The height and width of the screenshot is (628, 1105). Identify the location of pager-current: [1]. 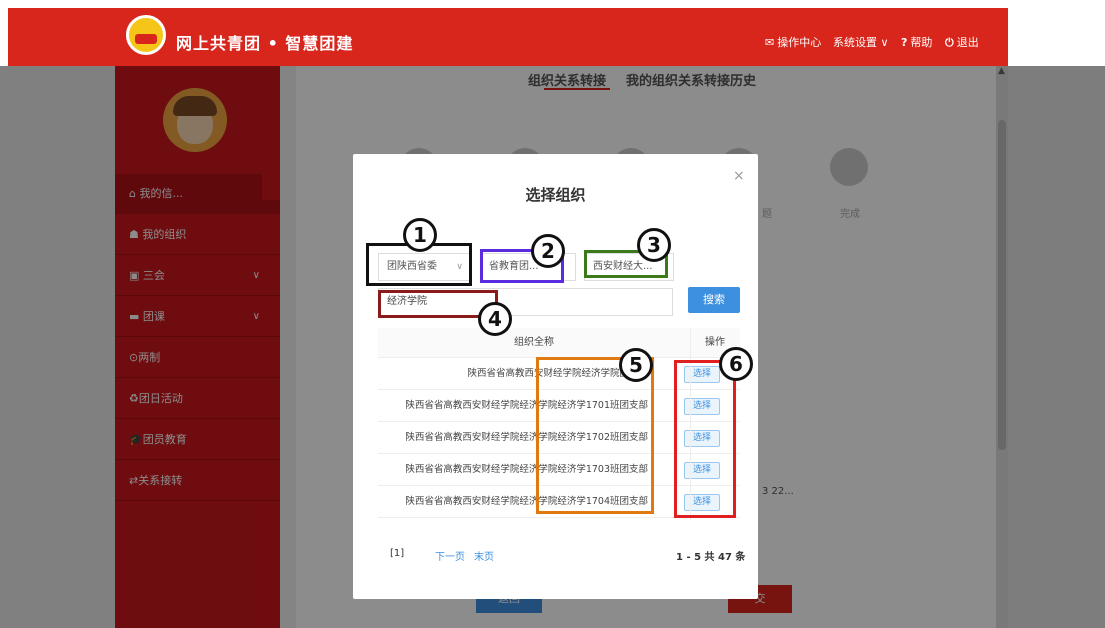
(397, 553).